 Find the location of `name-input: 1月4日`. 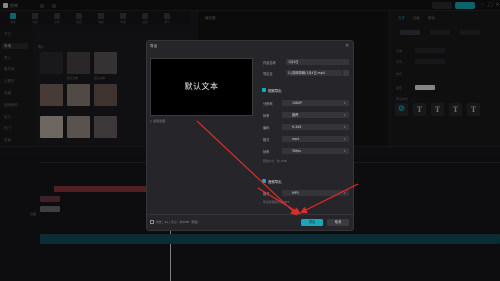

name-input: 1月4日 is located at coordinates (317, 62).